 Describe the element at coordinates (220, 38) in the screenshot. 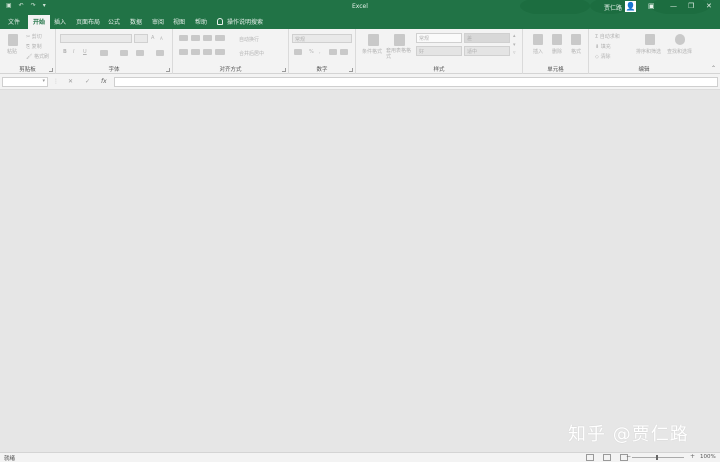

I see `orientation-icon` at that location.